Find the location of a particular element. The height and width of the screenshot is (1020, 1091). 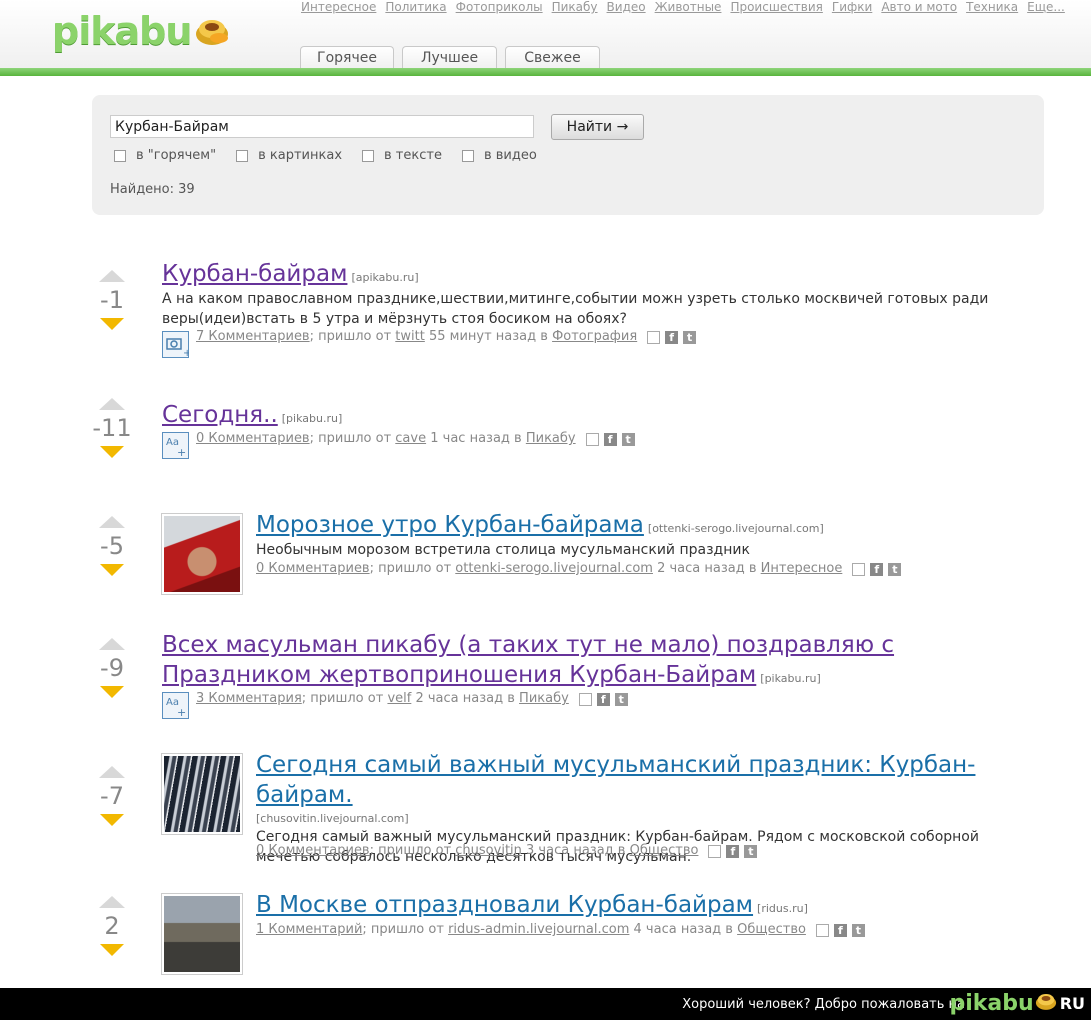

header-divider is located at coordinates (545, 72).